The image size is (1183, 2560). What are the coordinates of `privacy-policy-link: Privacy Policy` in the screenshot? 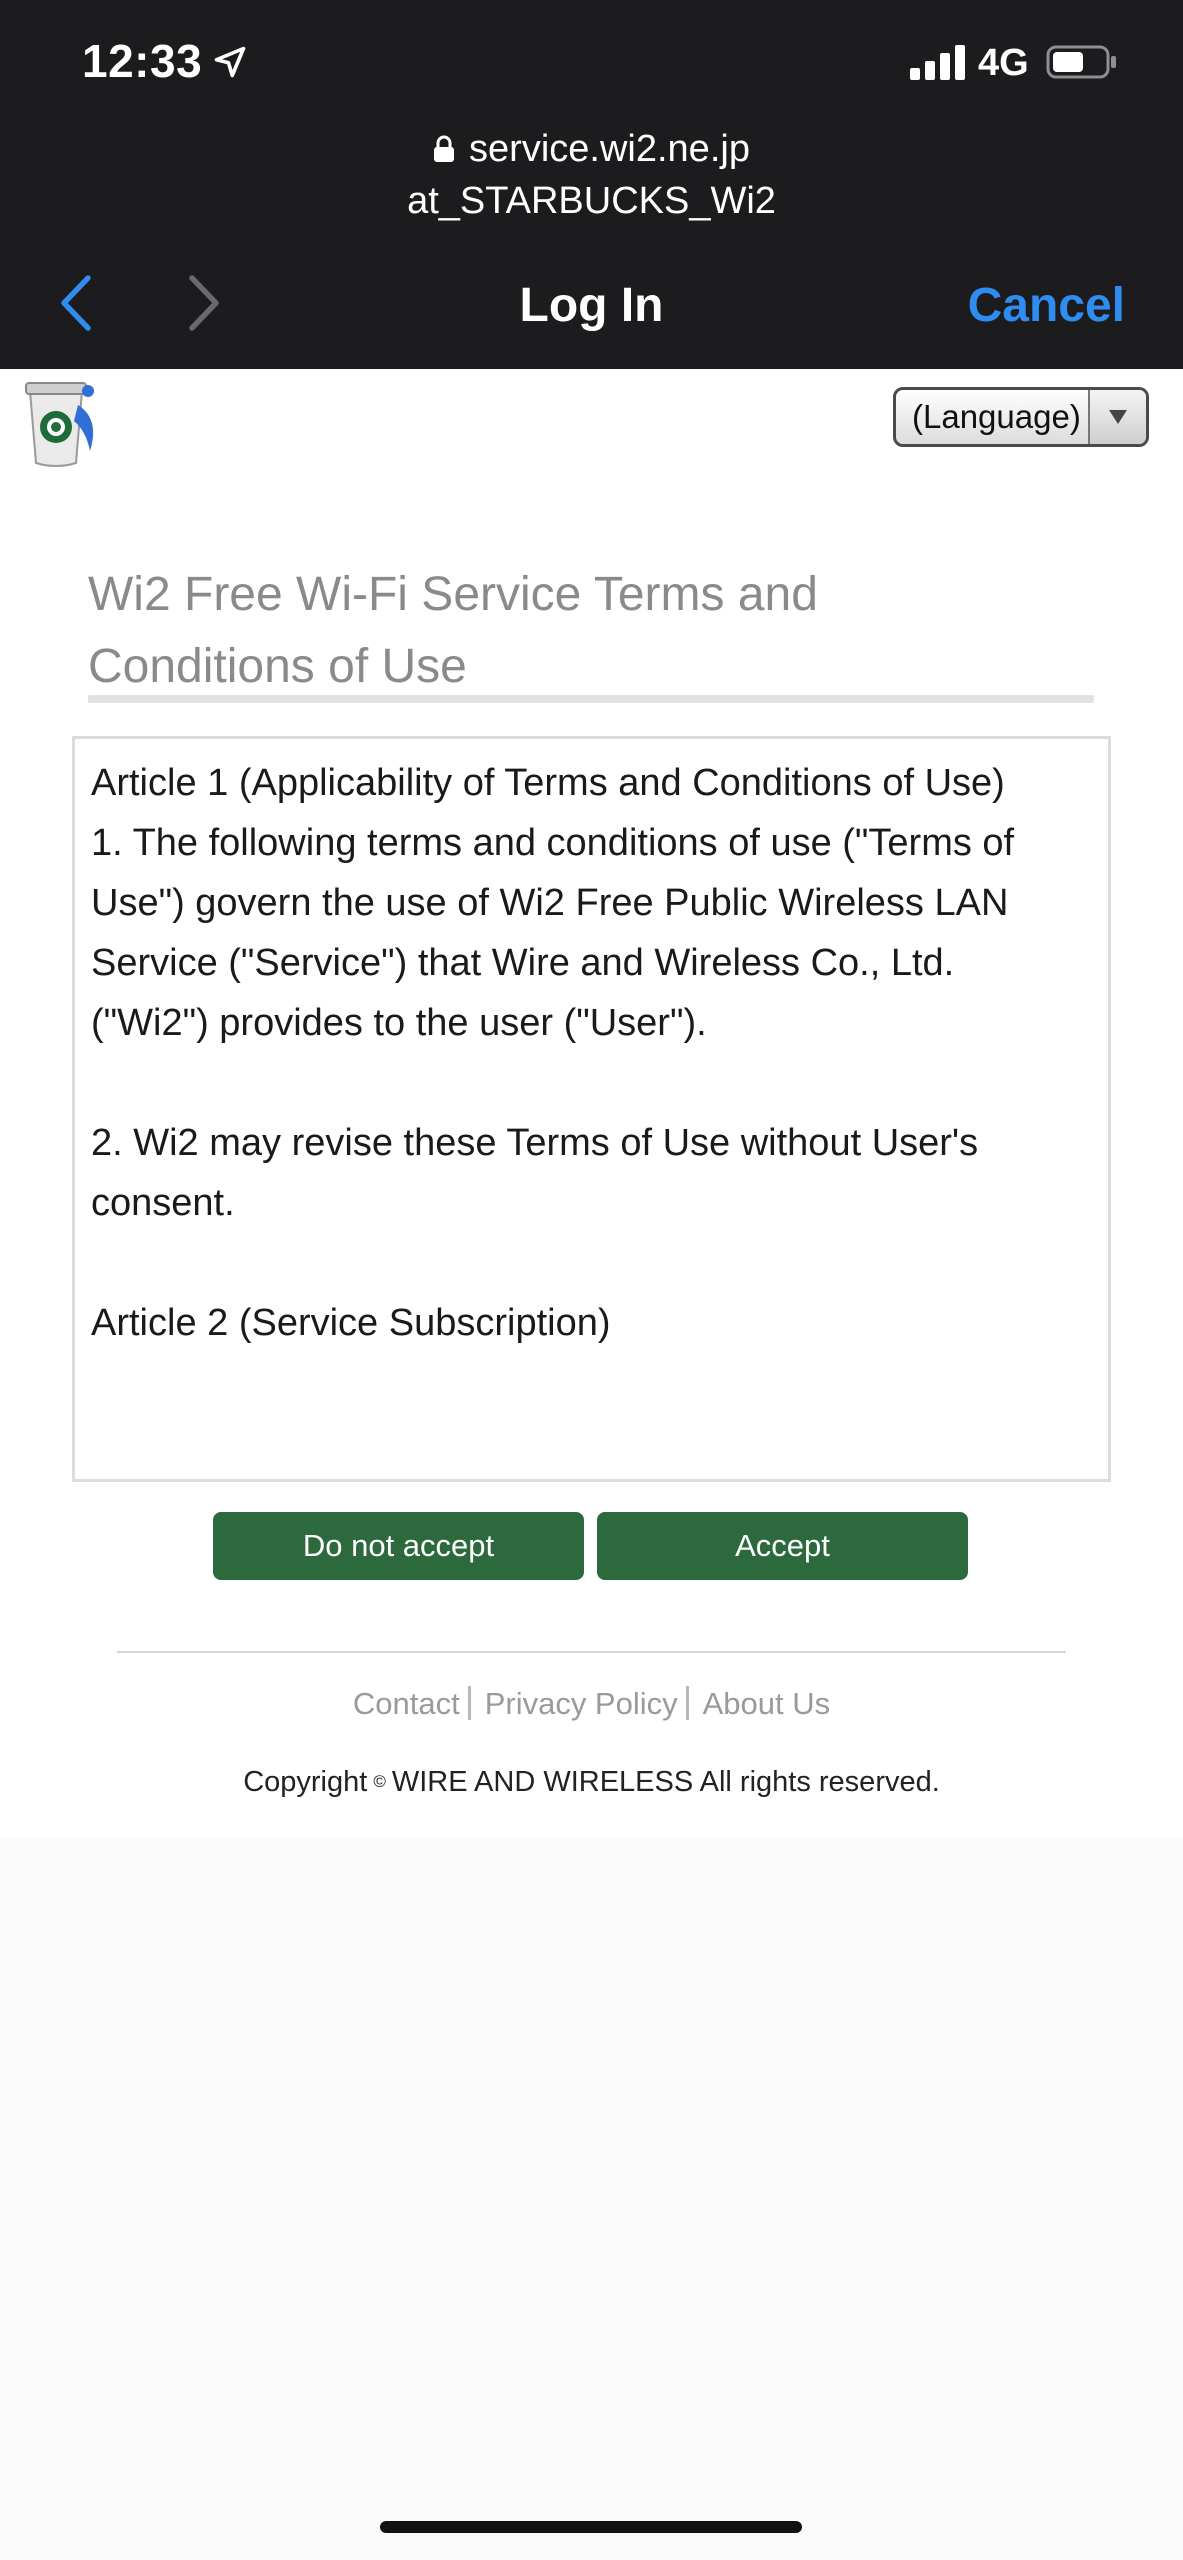 It's located at (581, 1703).